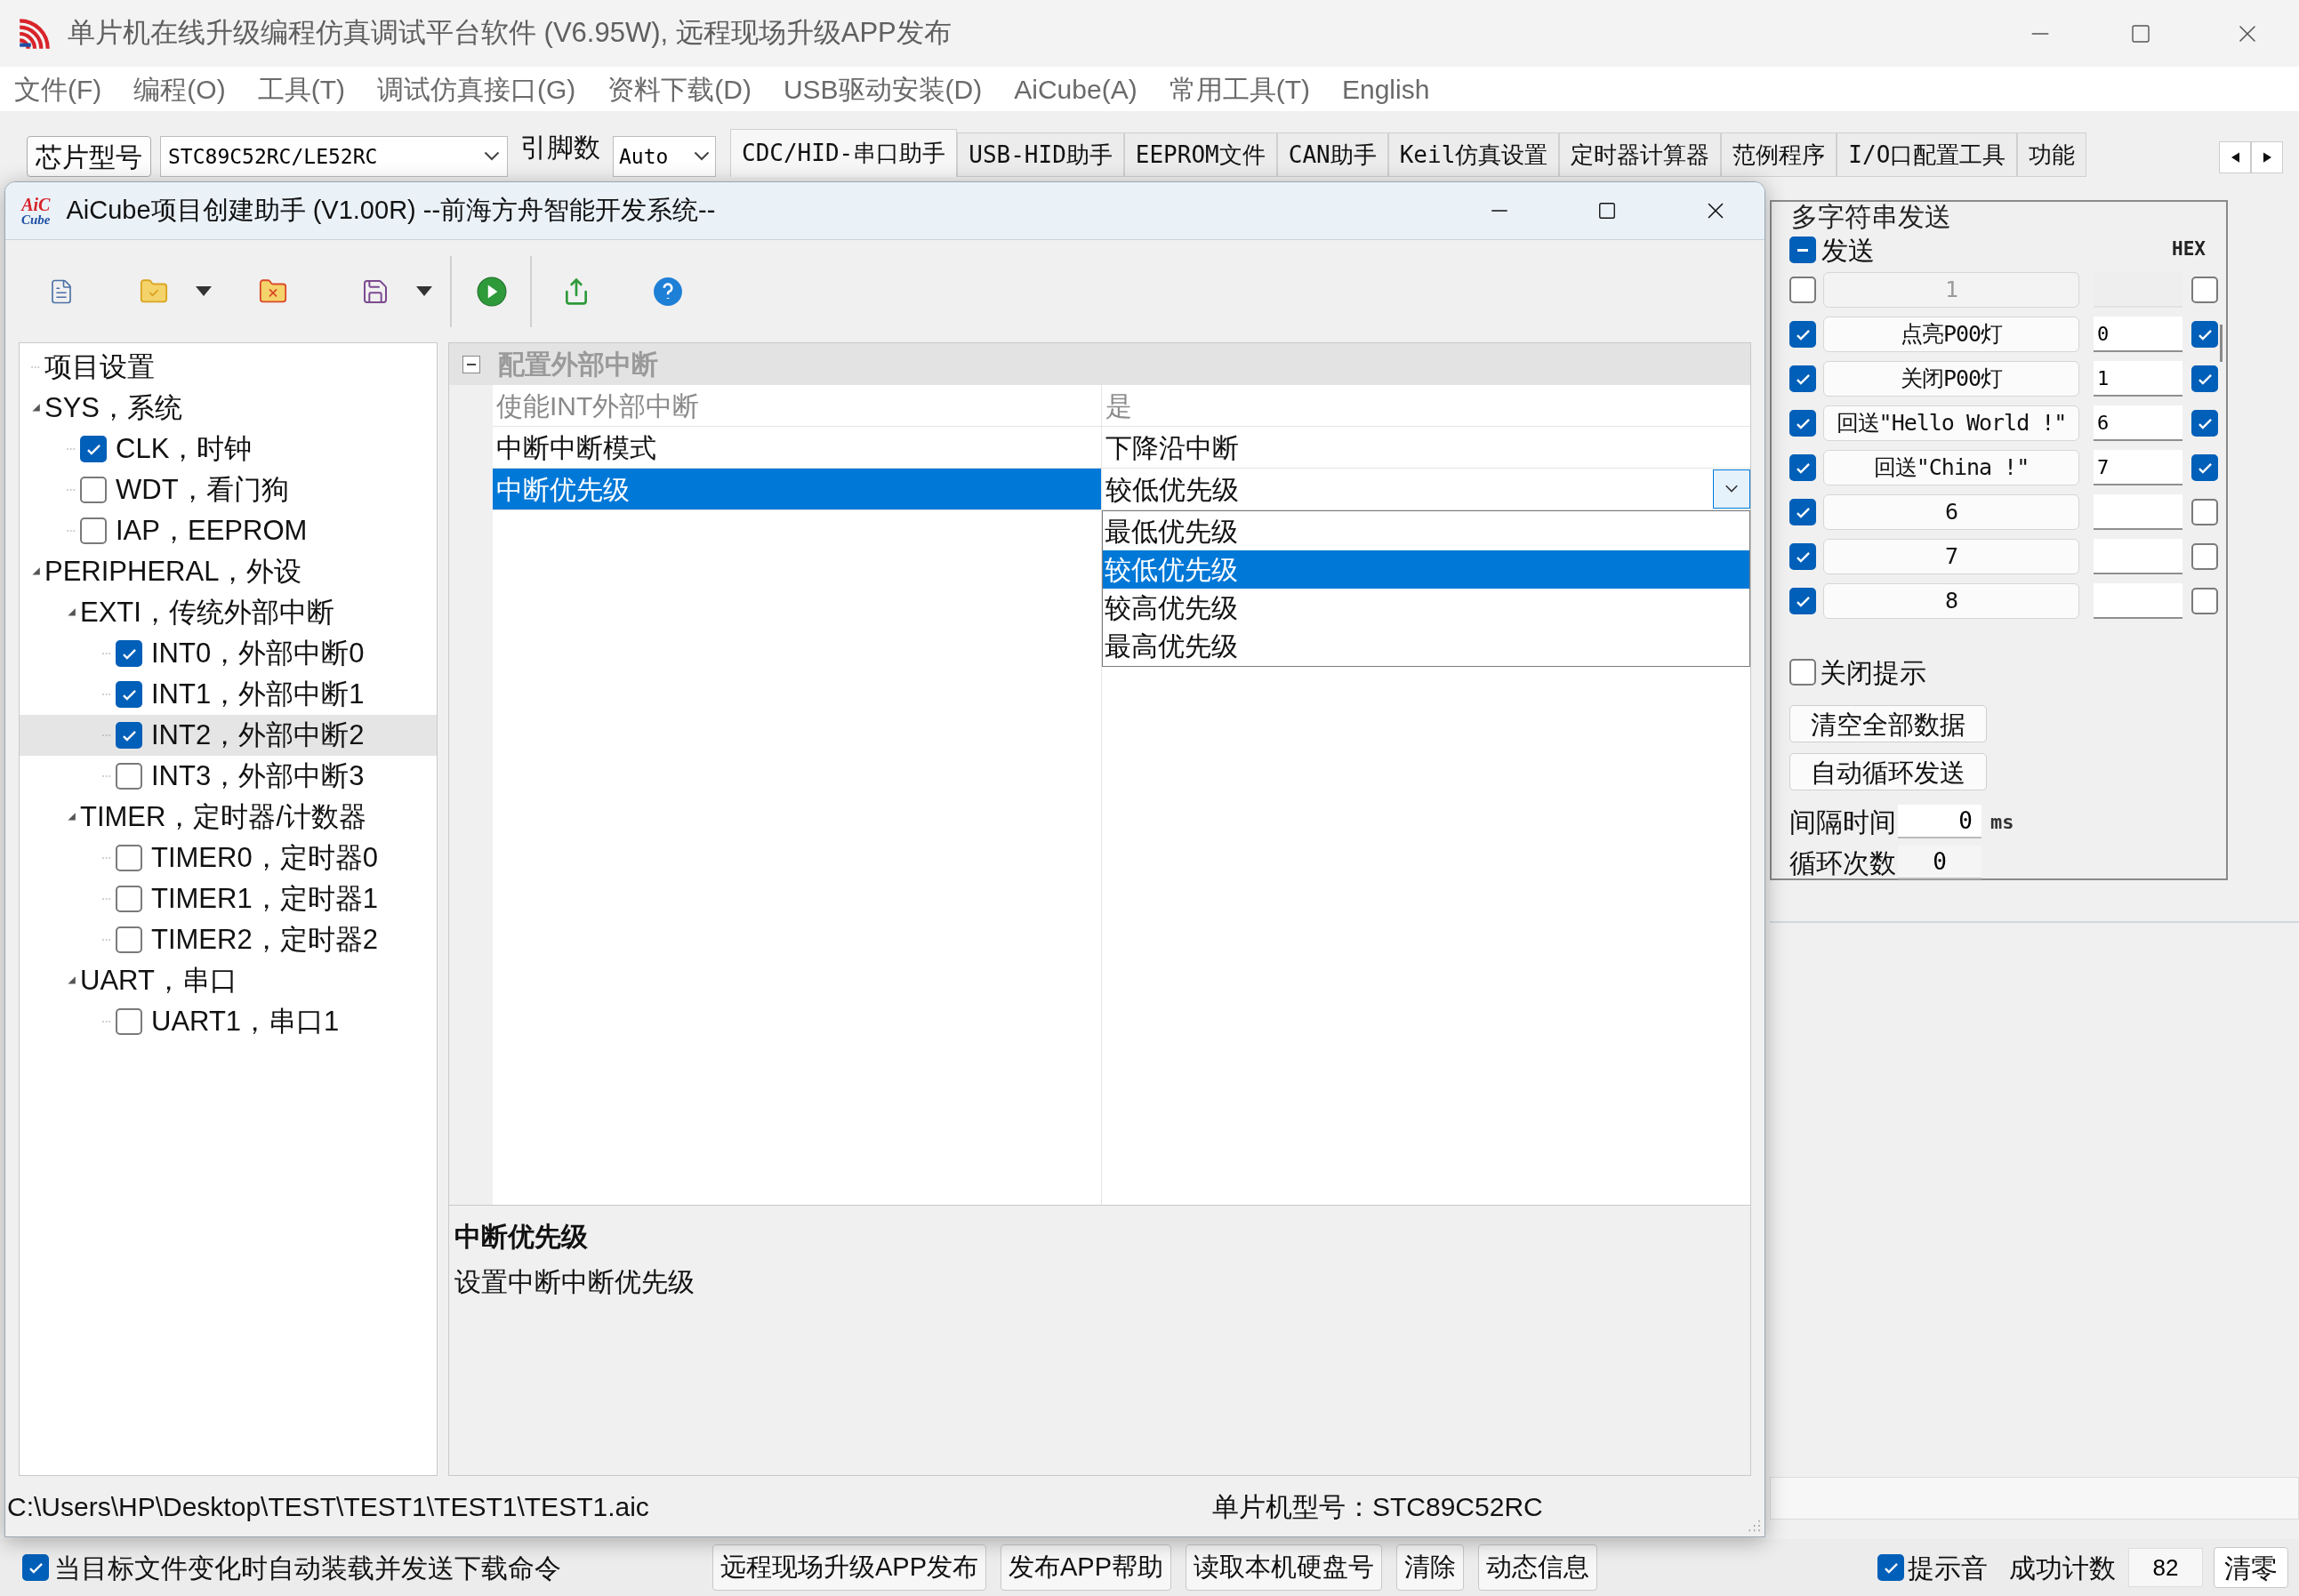 The width and height of the screenshot is (2299, 1596). What do you see at coordinates (228, 571) in the screenshot?
I see `tree-item: PERIPHERAL，外设` at bounding box center [228, 571].